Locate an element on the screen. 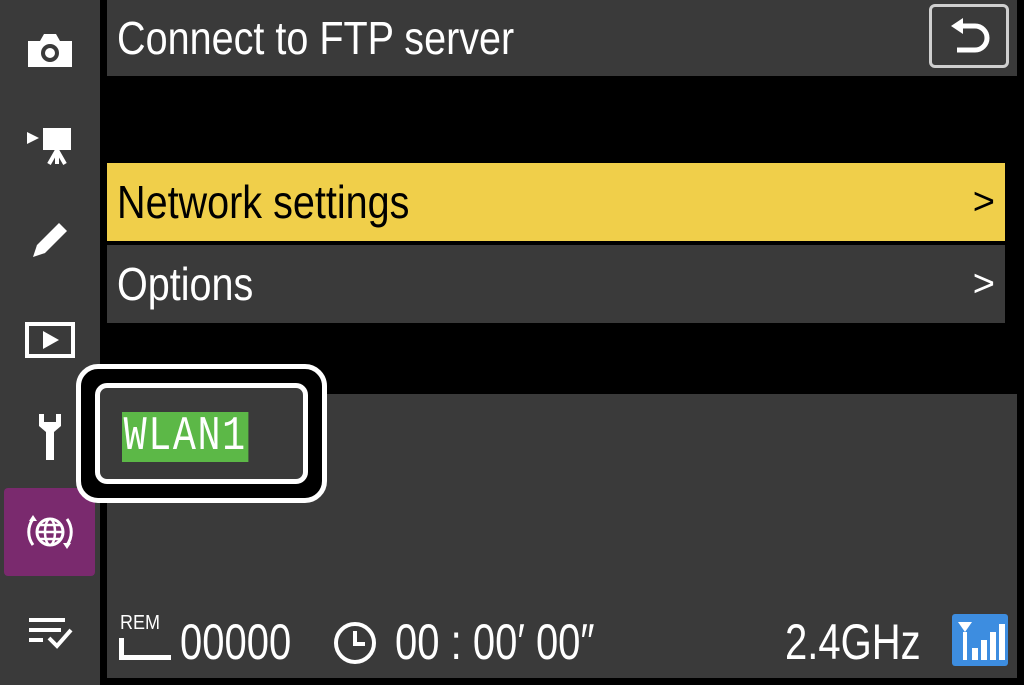 The height and width of the screenshot is (685, 1024). sidebar-item-movie-recording is located at coordinates (49, 144).